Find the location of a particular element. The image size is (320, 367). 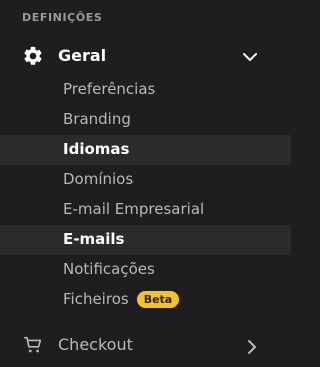

sidebar-item-label-wrap: Ficheiros Beta is located at coordinates (121, 299).